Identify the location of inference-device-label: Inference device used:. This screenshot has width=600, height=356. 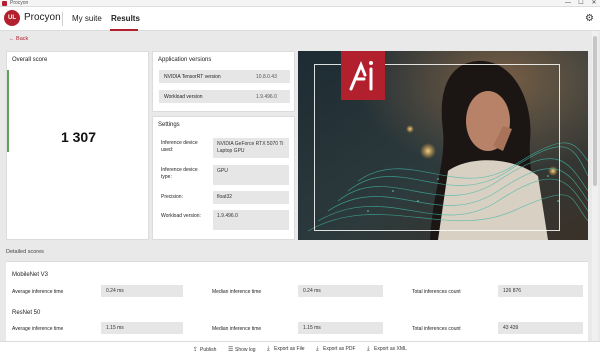
(179, 146).